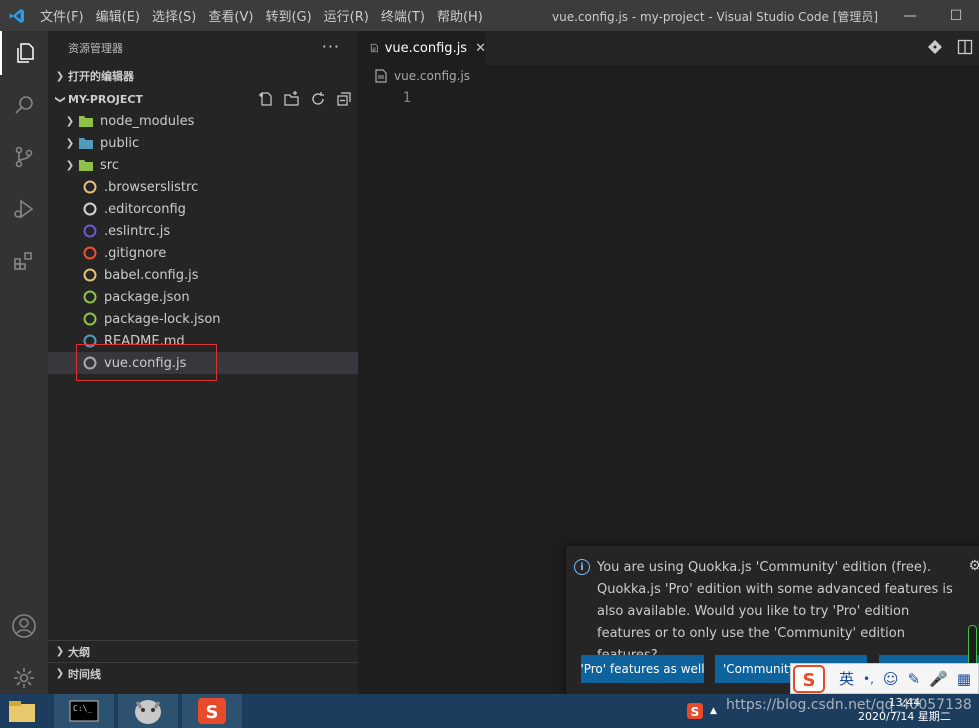  What do you see at coordinates (935, 47) in the screenshot?
I see `git-compare-icon` at bounding box center [935, 47].